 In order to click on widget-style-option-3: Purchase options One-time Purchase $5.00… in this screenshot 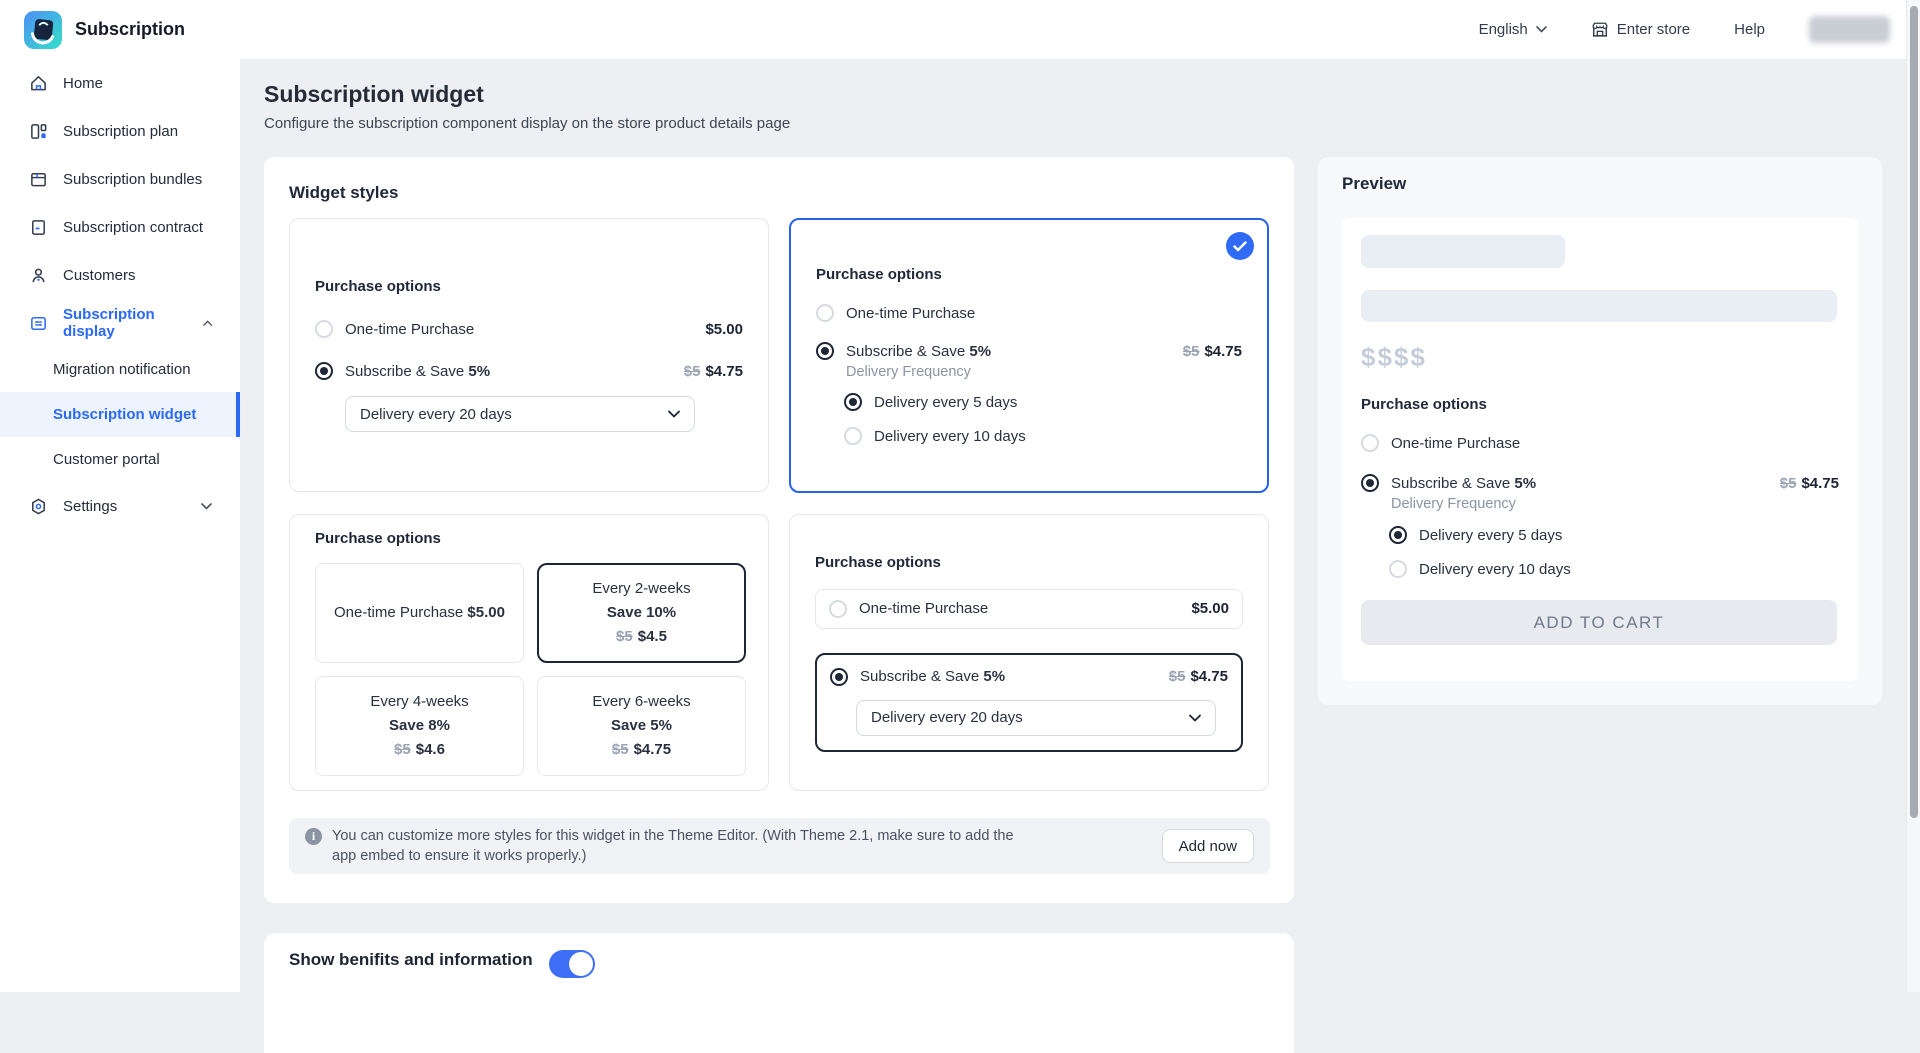, I will do `click(529, 652)`.